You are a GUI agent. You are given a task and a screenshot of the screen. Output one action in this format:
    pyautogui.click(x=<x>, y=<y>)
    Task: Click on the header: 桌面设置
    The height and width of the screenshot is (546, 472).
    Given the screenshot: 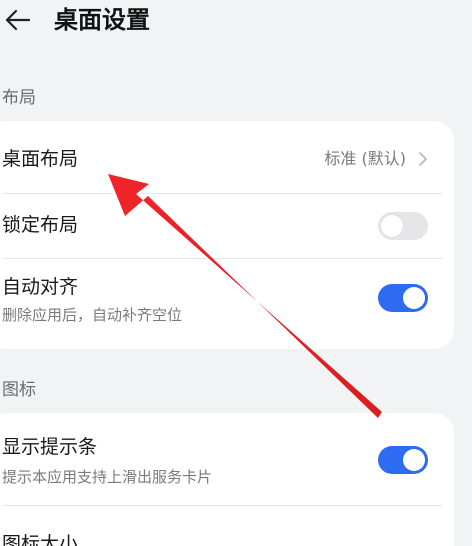 What is the action you would take?
    pyautogui.click(x=236, y=22)
    